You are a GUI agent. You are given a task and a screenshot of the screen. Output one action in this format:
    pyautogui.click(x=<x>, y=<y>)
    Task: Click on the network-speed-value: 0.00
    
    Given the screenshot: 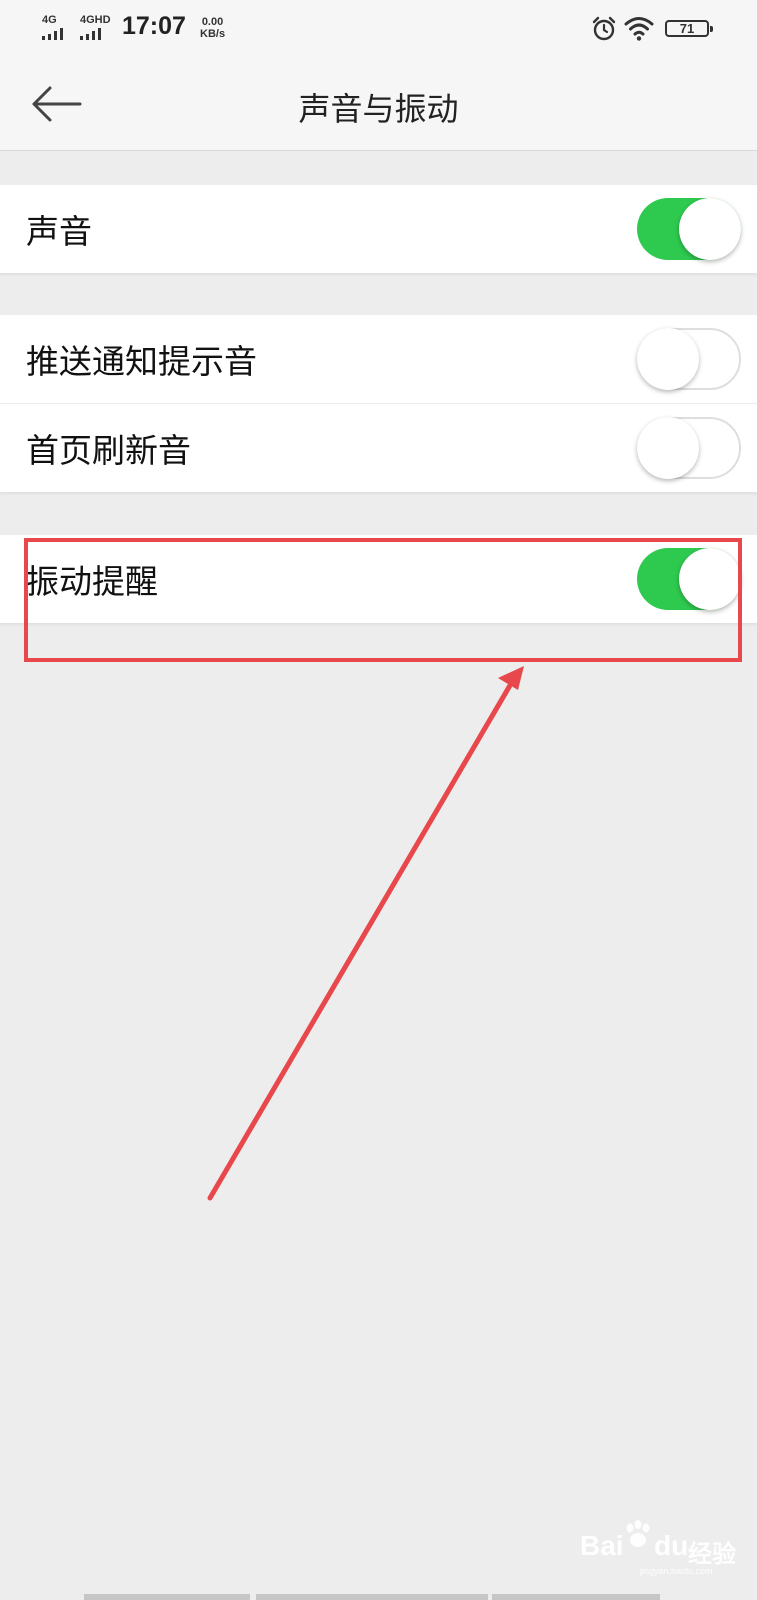 What is the action you would take?
    pyautogui.click(x=212, y=22)
    